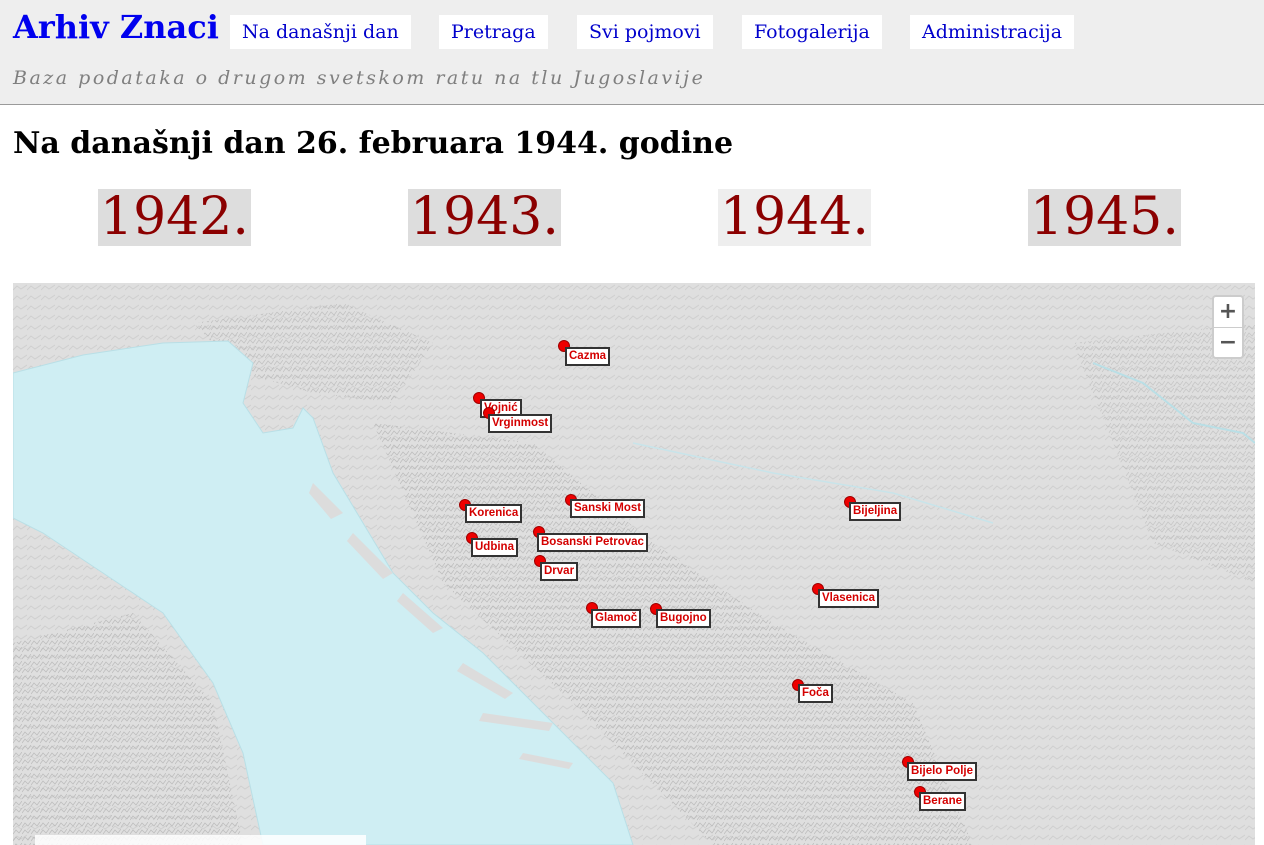 This screenshot has width=1264, height=845. I want to click on place-label-bugojno: Bugojno, so click(683, 618).